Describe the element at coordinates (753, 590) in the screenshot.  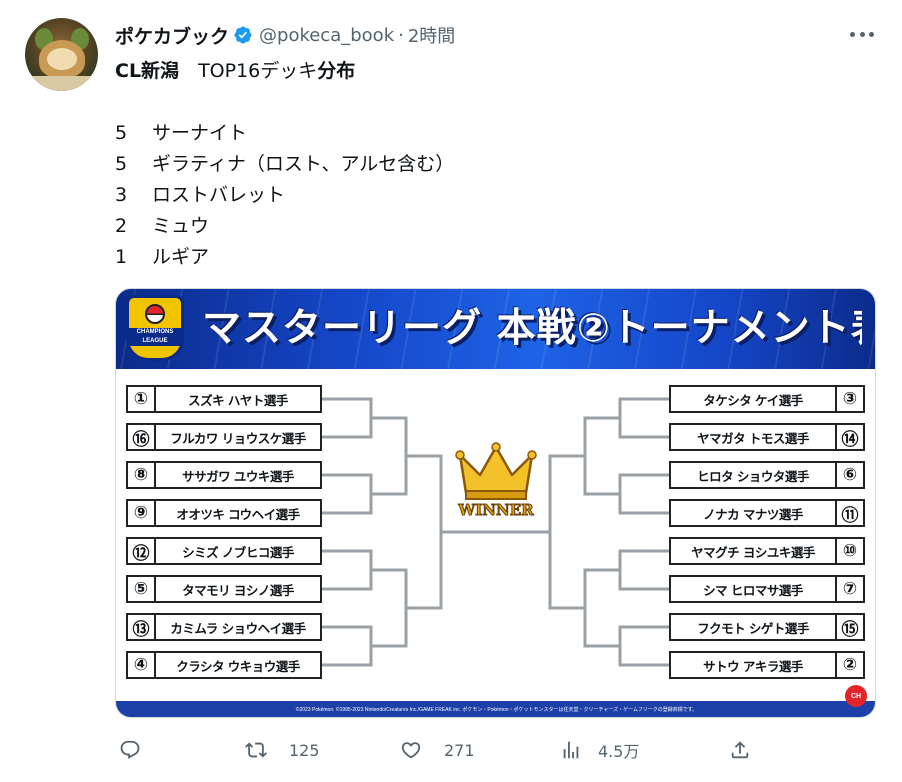
I see `player-name: シマ ヒロマサ選手` at that location.